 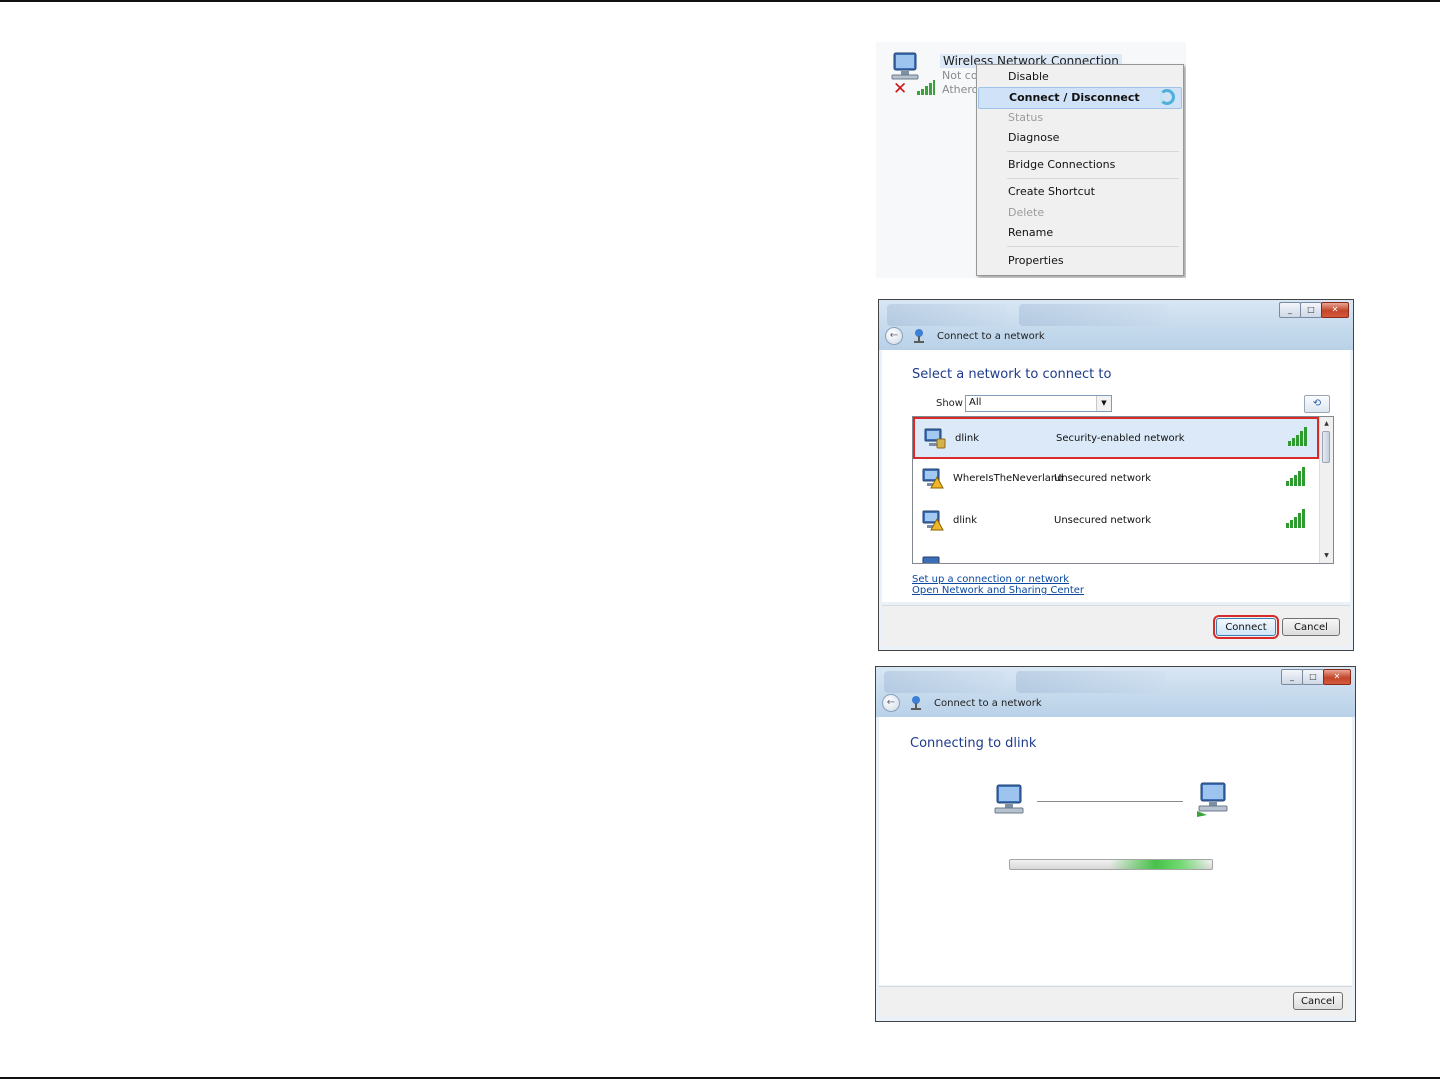 What do you see at coordinates (1051, 191) in the screenshot?
I see `menu-item-label: Create Shortcut` at bounding box center [1051, 191].